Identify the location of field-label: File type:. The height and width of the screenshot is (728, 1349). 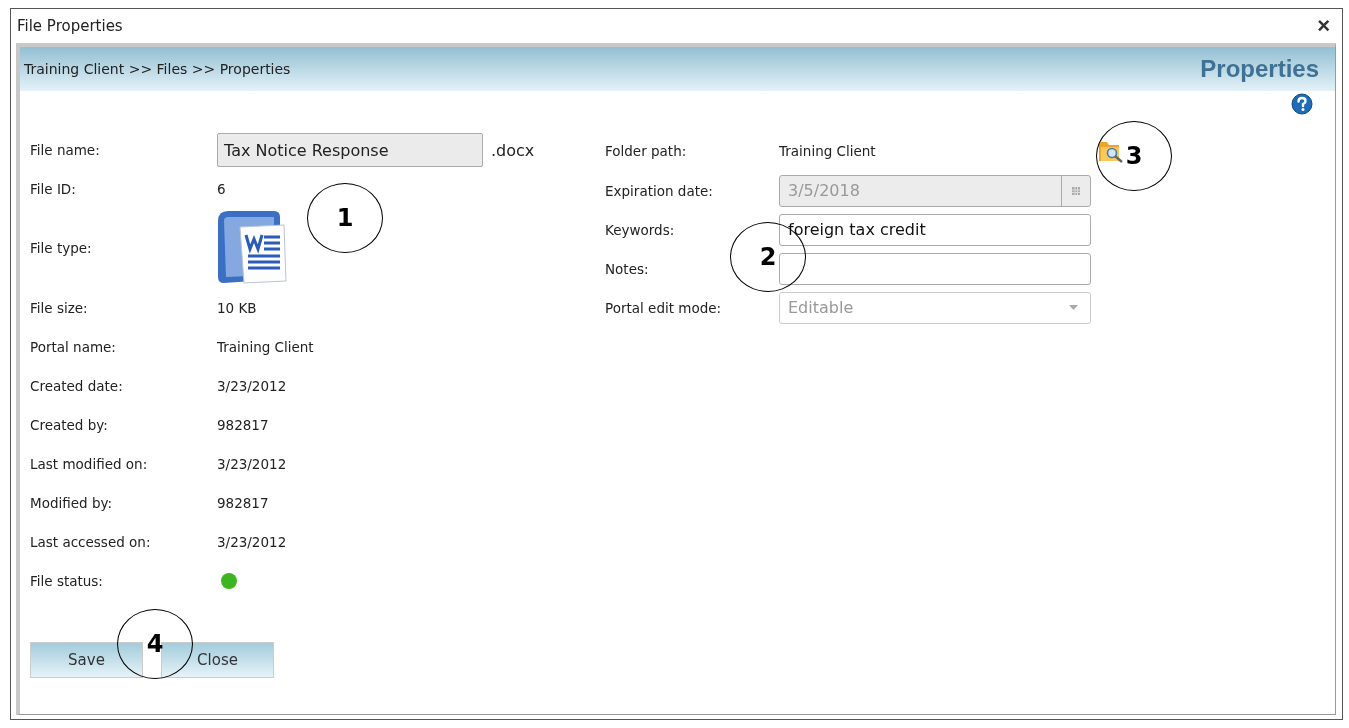
(61, 248).